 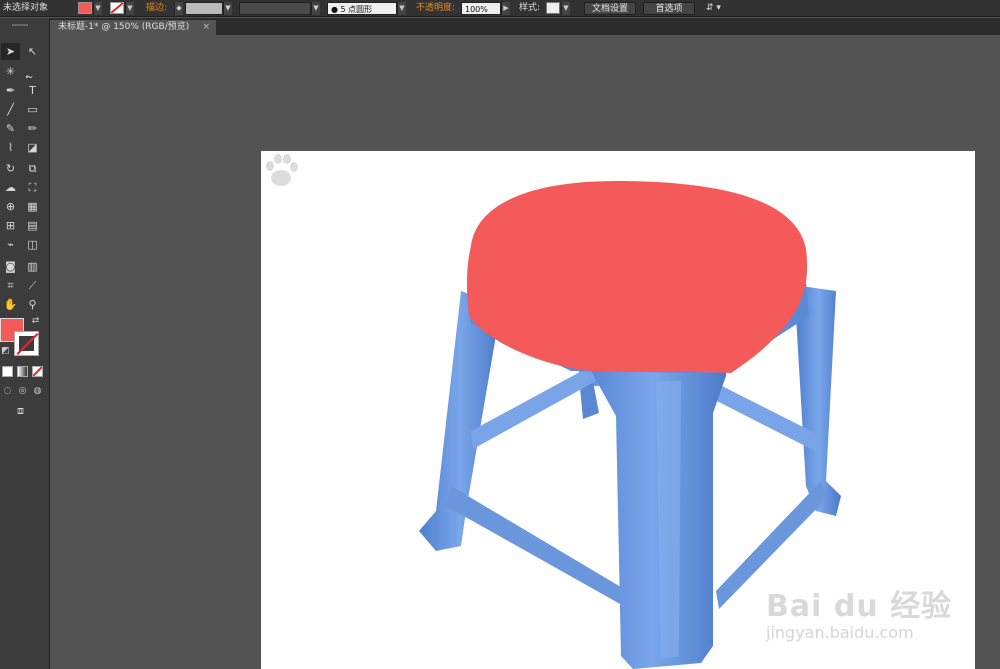 What do you see at coordinates (565, 8) in the screenshot?
I see `graphic-style-dropdown: ▼` at bounding box center [565, 8].